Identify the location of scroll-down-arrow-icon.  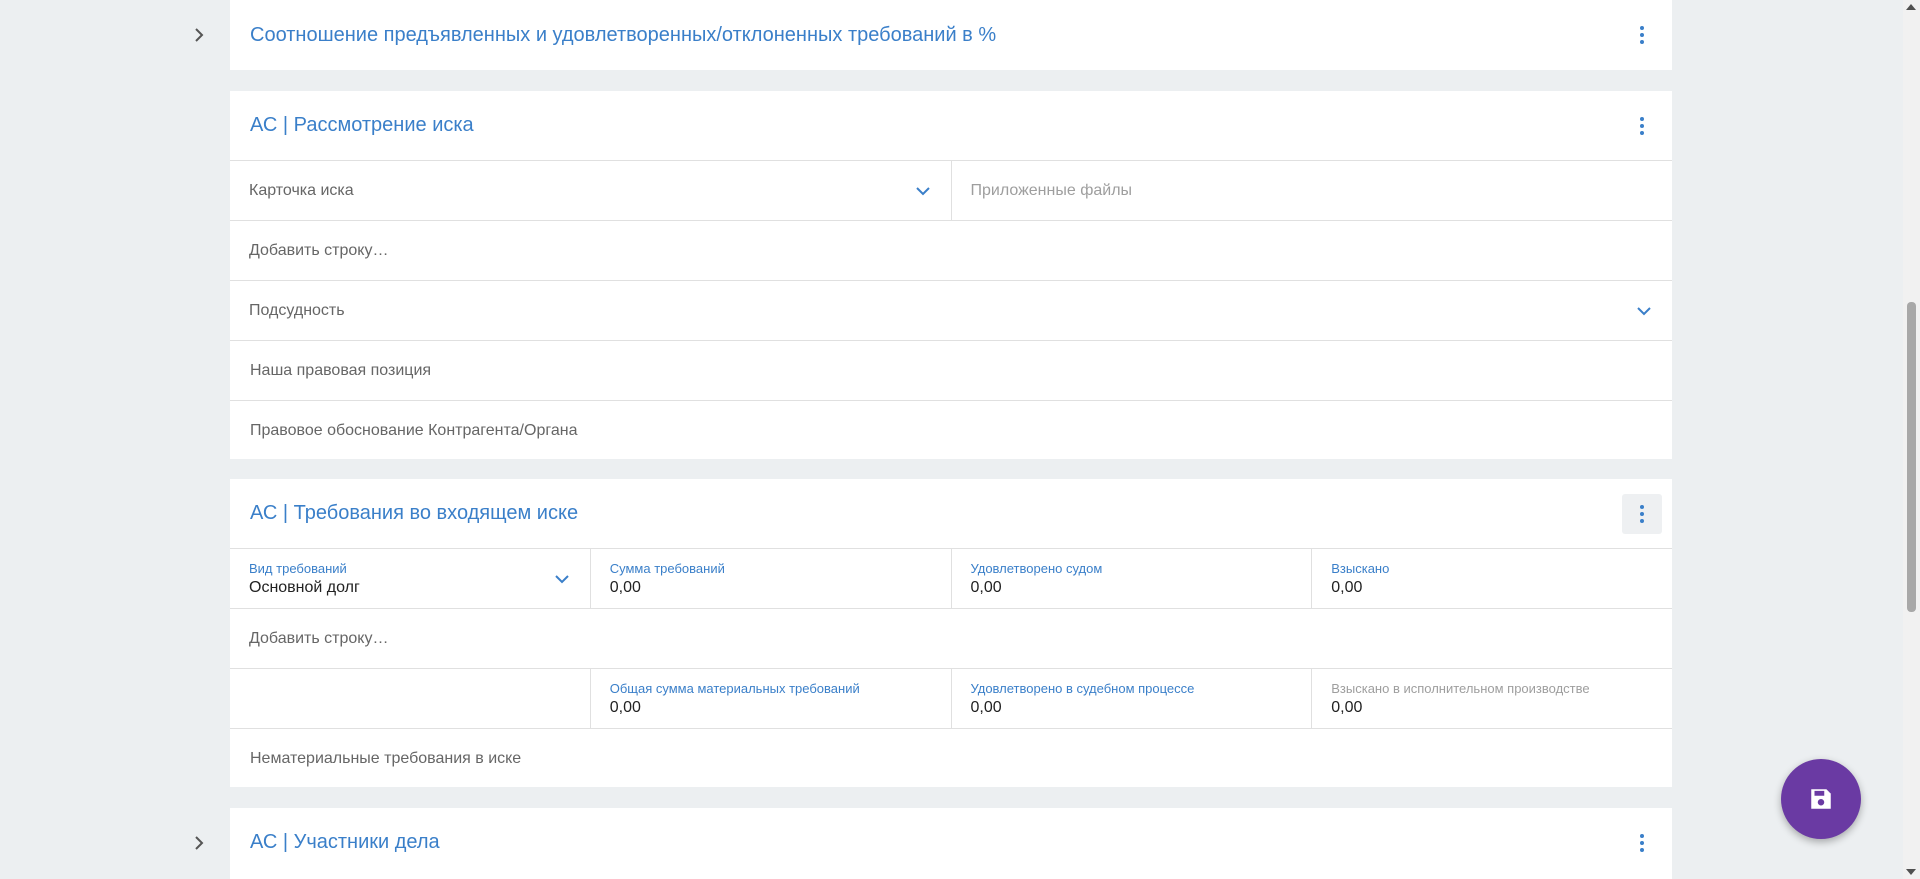
(1911, 872).